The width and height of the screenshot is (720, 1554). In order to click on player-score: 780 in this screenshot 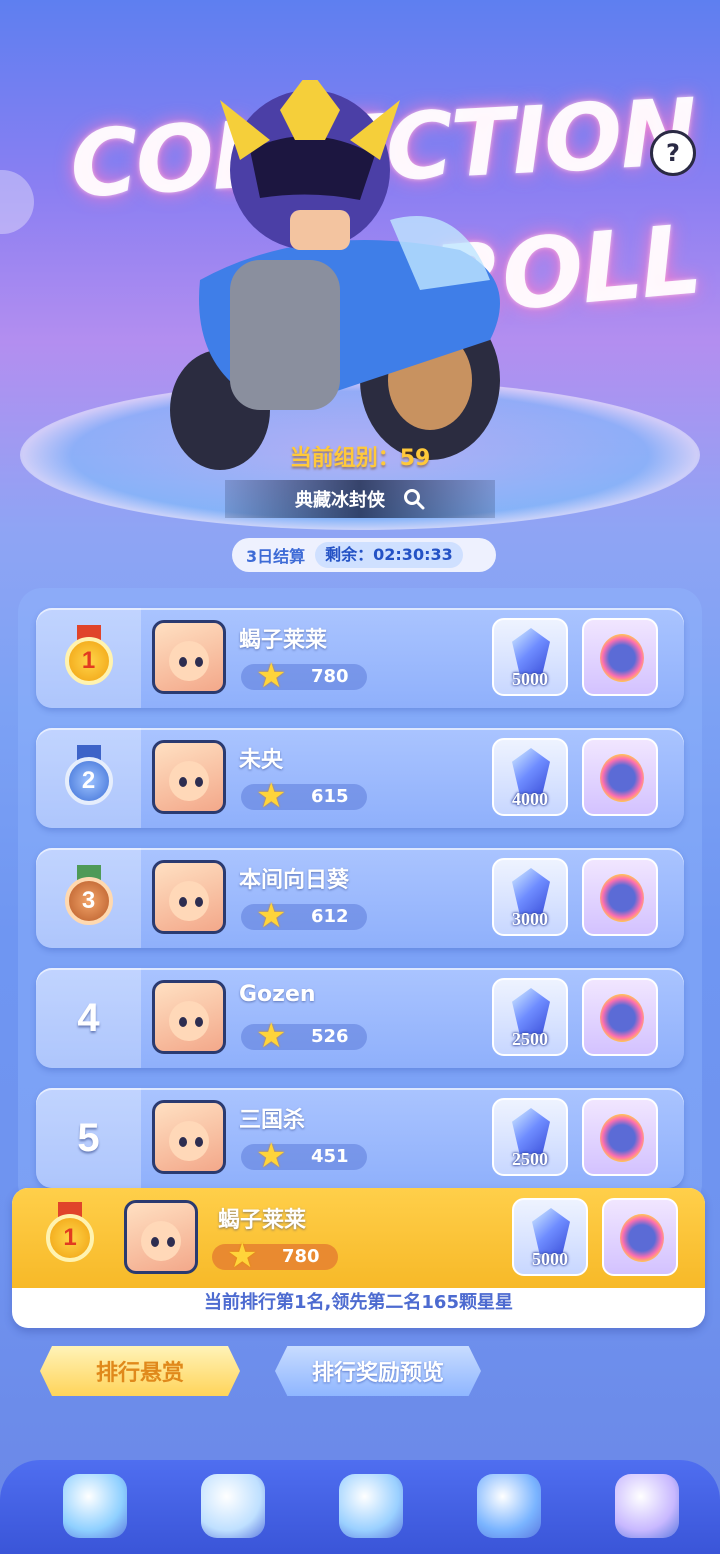, I will do `click(330, 676)`.